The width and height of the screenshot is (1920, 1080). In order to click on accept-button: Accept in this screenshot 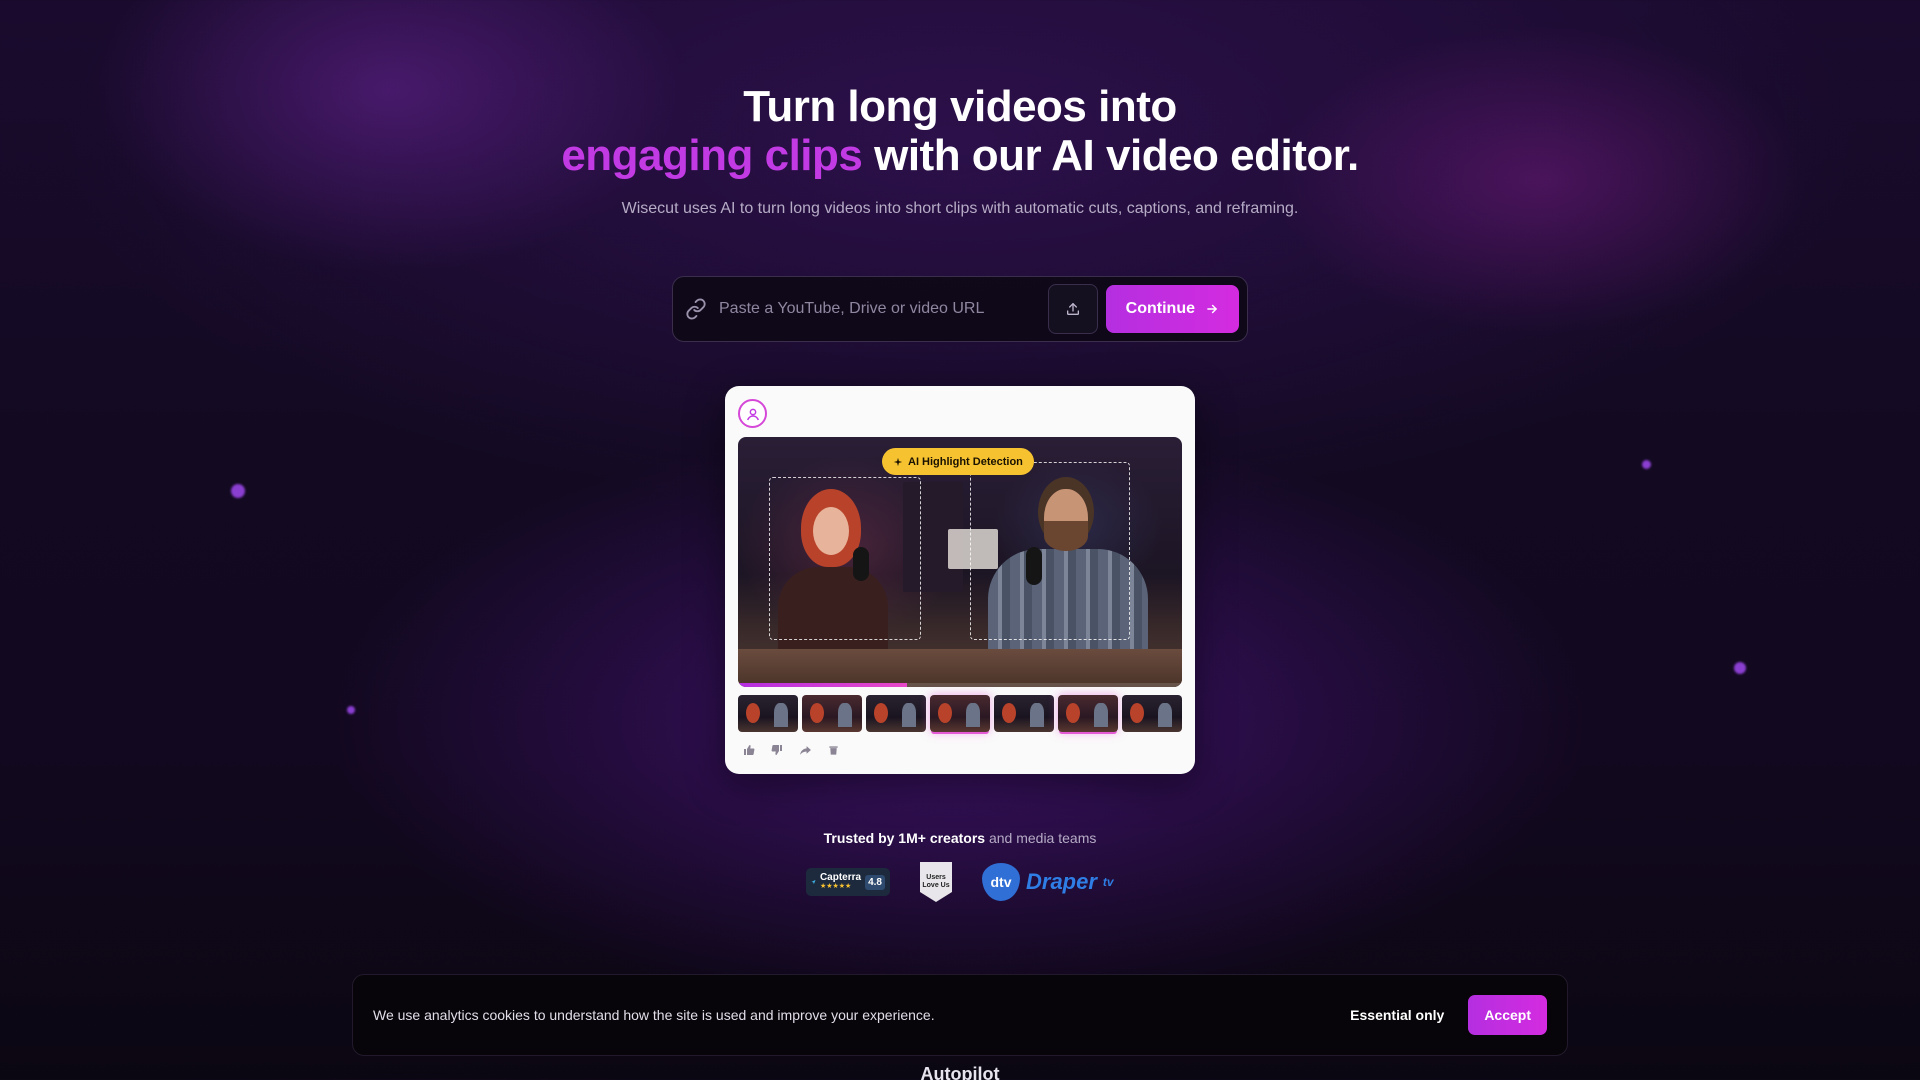, I will do `click(1507, 1015)`.